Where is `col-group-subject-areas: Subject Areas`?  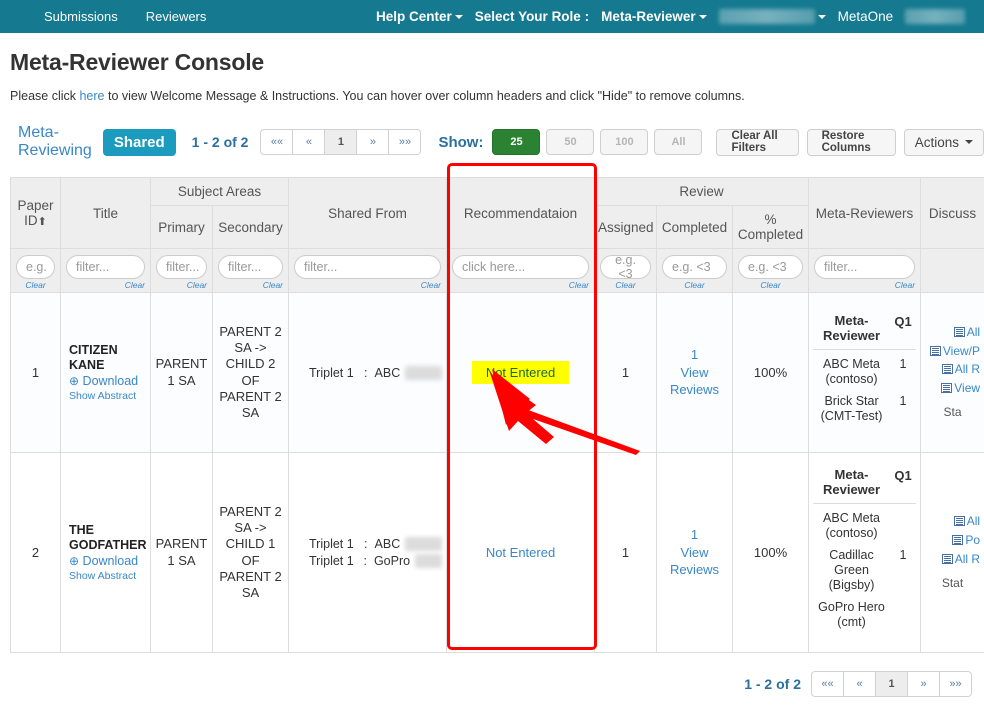
col-group-subject-areas: Subject Areas is located at coordinates (219, 191).